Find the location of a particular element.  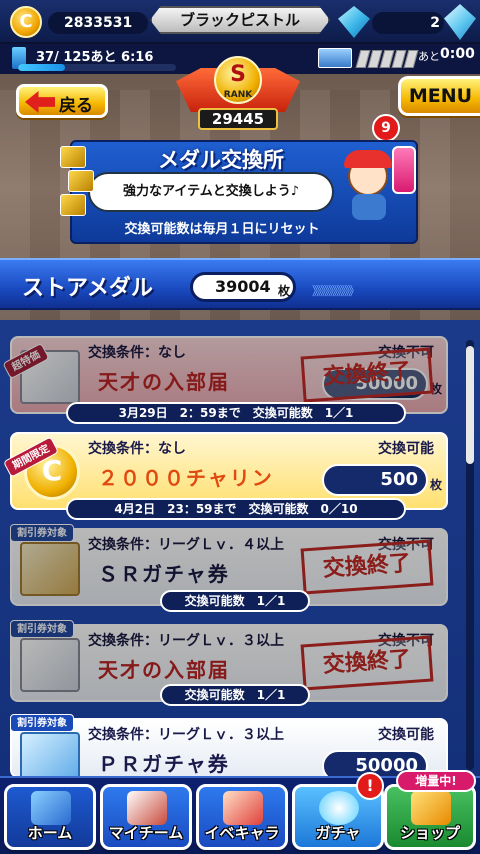

nav-home-button: ホーム is located at coordinates (50, 817).